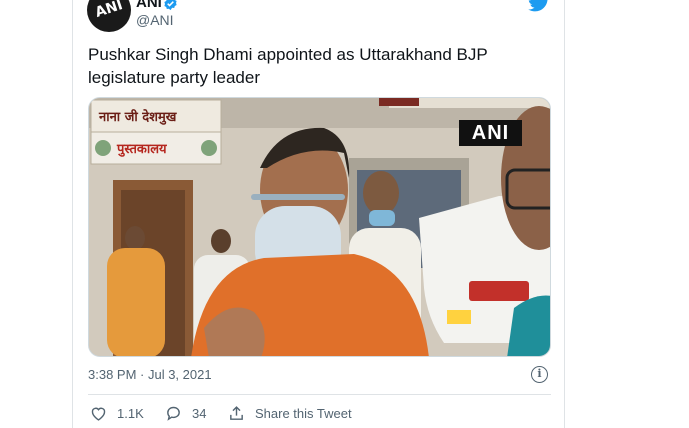 Image resolution: width=689 pixels, height=428 pixels. Describe the element at coordinates (170, 5) in the screenshot. I see `verified-badge-icon` at that location.